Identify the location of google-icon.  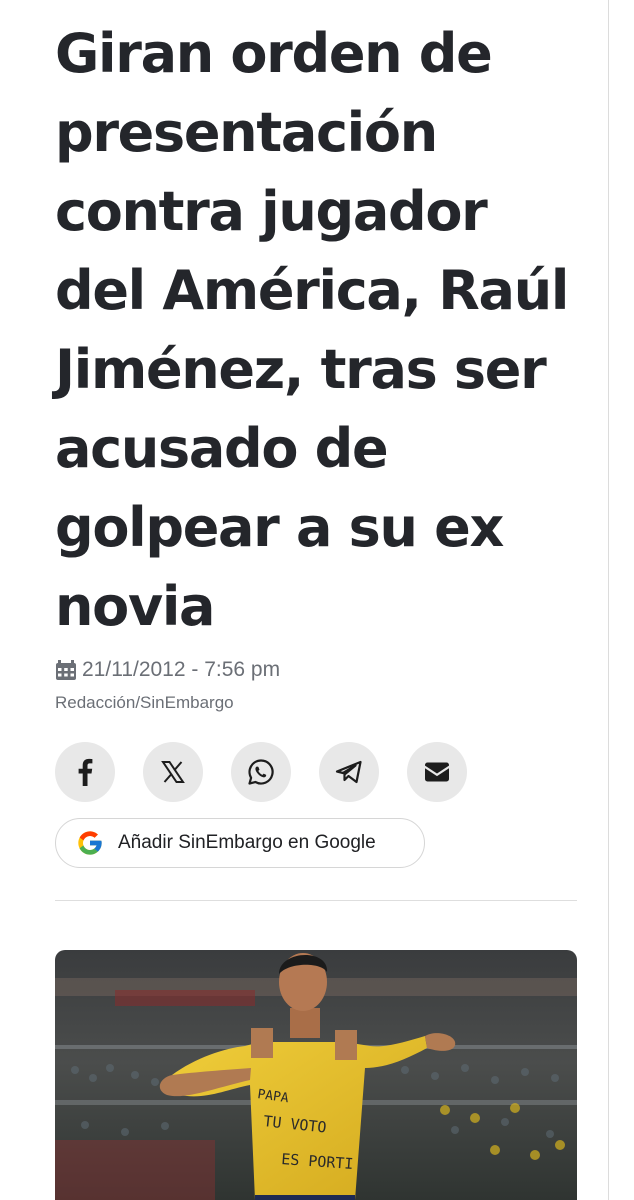
(90, 843).